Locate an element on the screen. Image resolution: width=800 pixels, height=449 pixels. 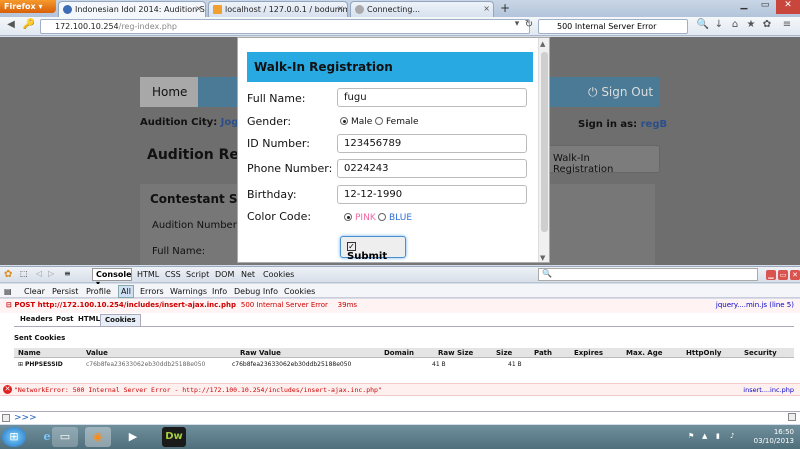
col-security: Security is located at coordinates (760, 353).